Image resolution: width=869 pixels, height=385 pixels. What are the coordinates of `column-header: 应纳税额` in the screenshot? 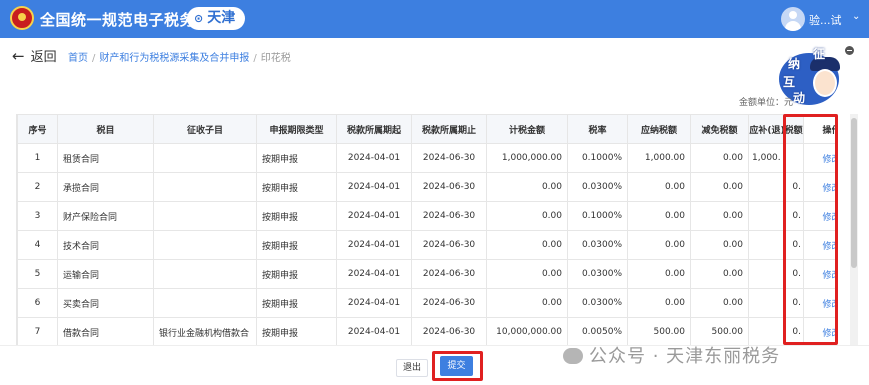 It's located at (659, 129).